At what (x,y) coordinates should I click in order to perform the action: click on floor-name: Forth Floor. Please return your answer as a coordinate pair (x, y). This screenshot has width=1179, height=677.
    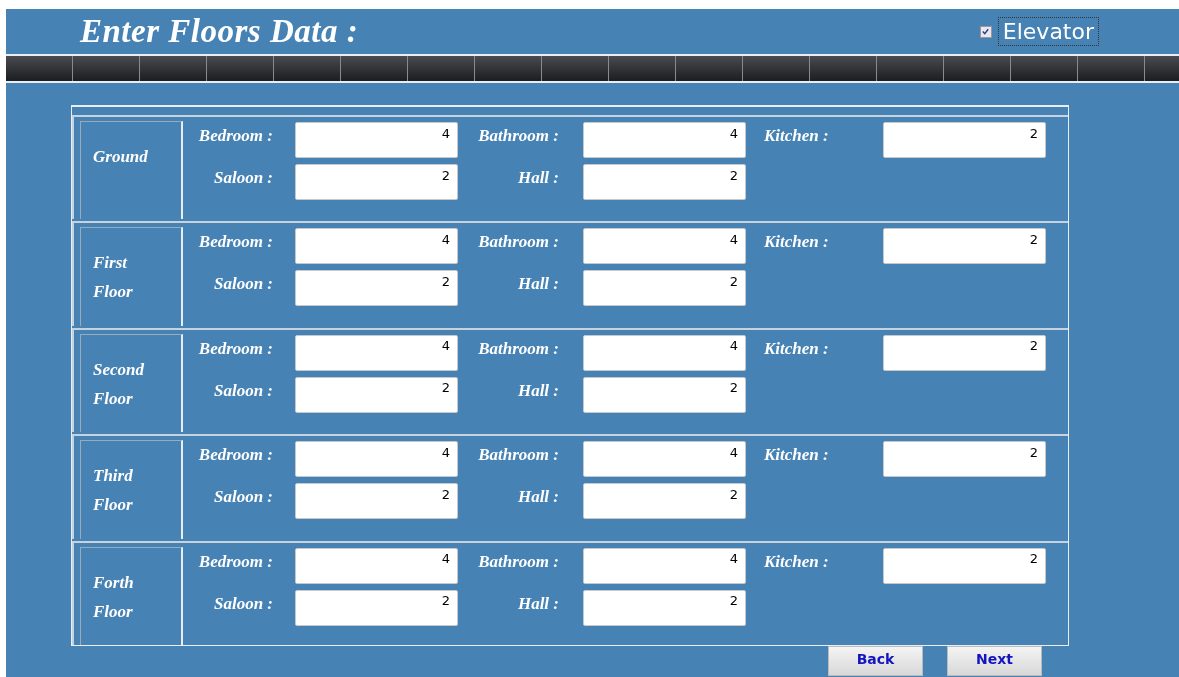
    Looking at the image, I should click on (131, 596).